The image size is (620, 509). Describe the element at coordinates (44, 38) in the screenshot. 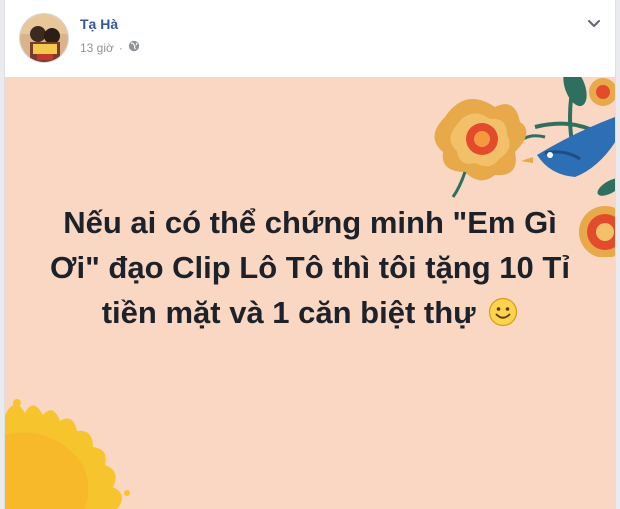

I see `author-avatar` at that location.